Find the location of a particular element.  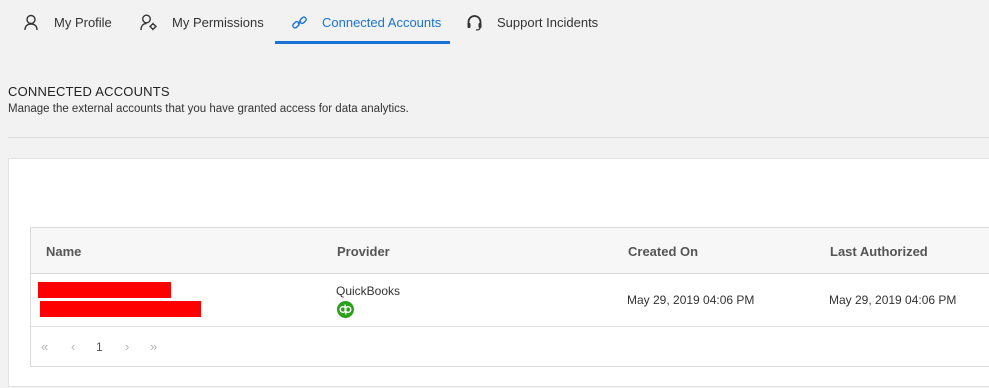

column-header-provider: Provider is located at coordinates (363, 251).